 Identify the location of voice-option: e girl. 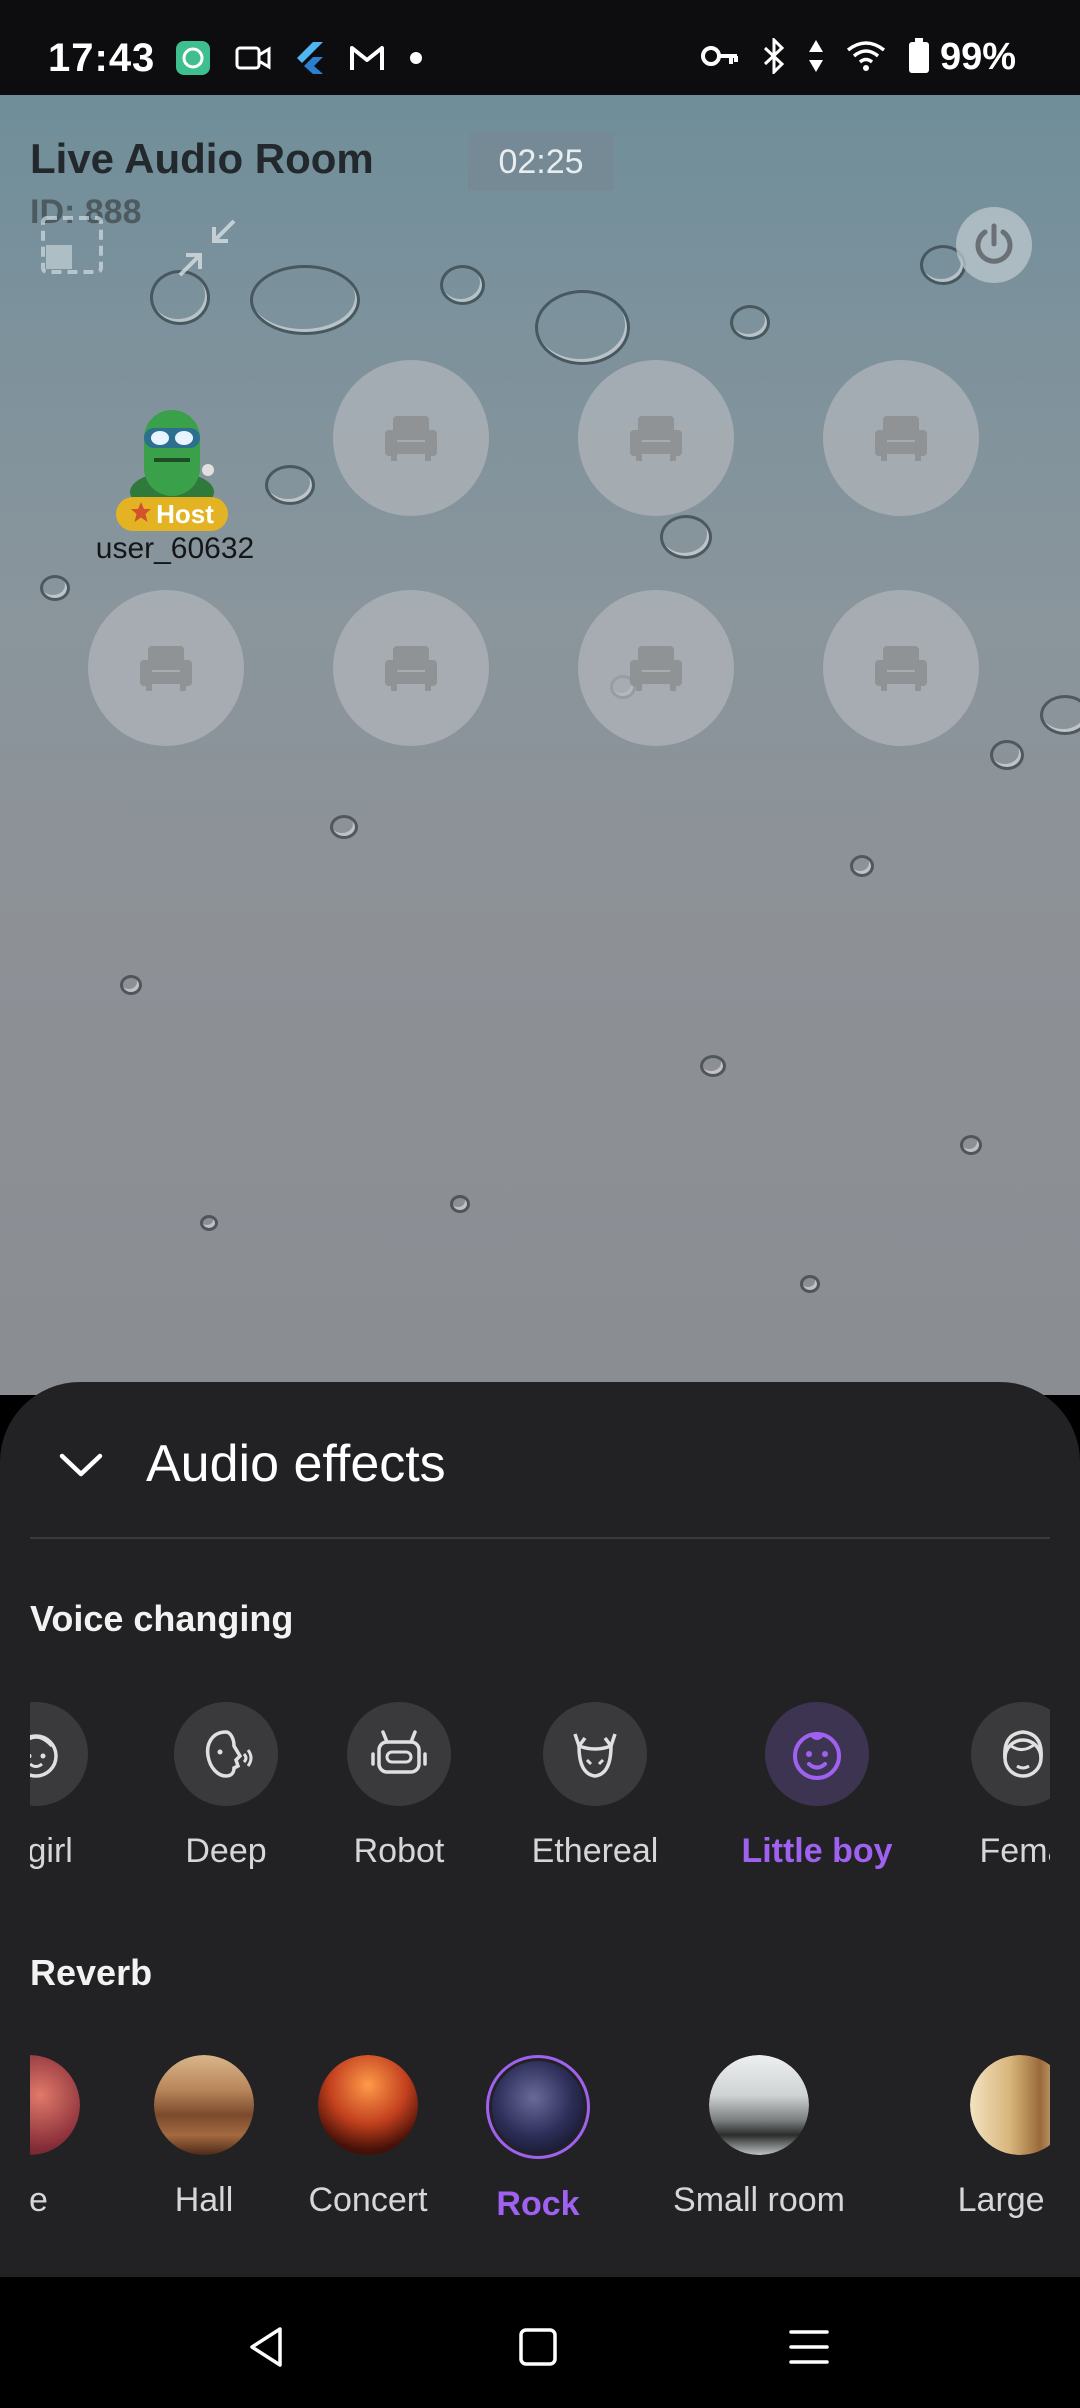
(68, 1786).